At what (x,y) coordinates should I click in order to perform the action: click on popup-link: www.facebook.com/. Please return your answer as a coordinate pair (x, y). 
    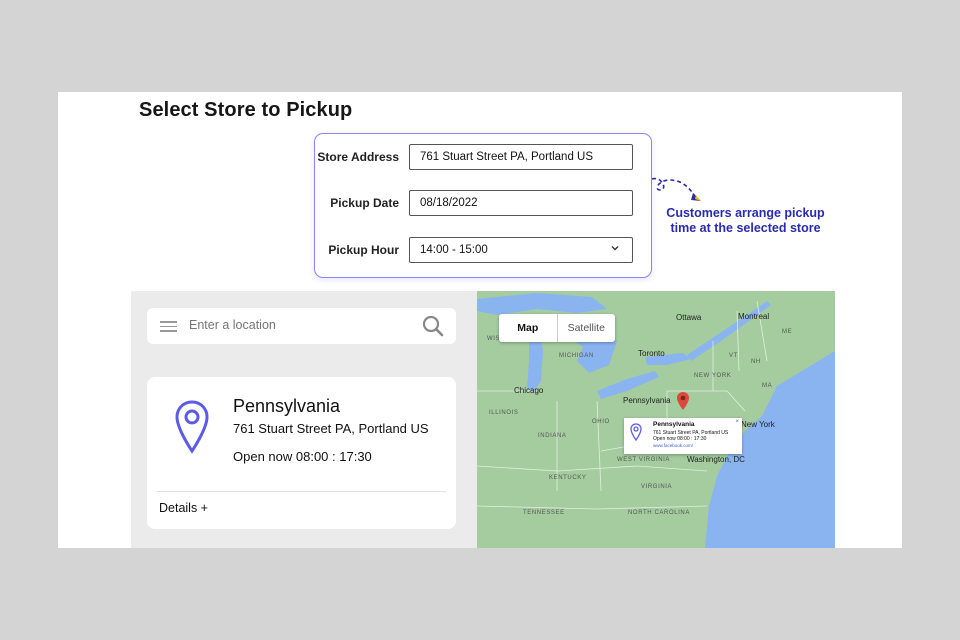
    Looking at the image, I should click on (673, 445).